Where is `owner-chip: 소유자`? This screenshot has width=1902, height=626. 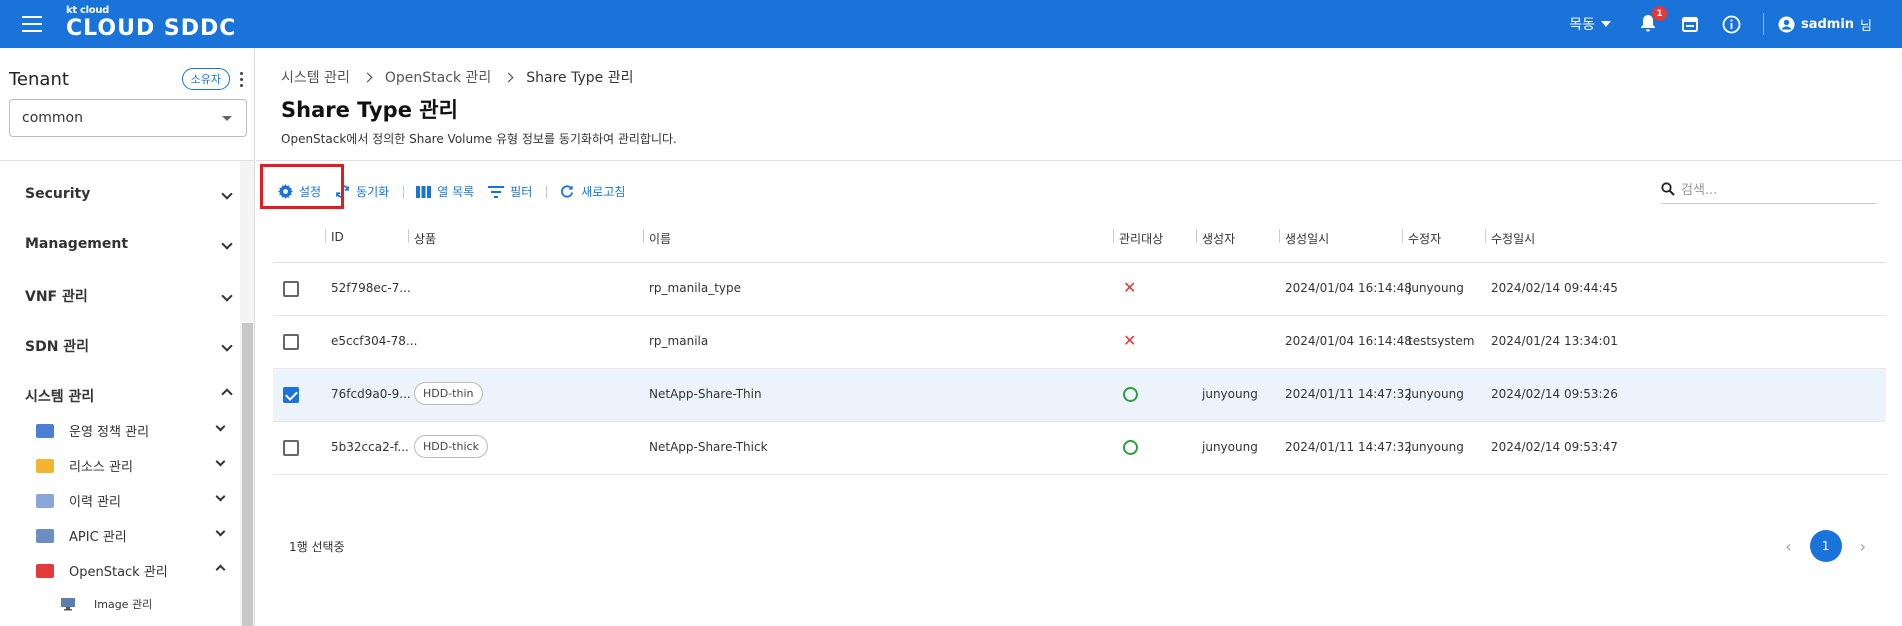
owner-chip: 소유자 is located at coordinates (205, 79).